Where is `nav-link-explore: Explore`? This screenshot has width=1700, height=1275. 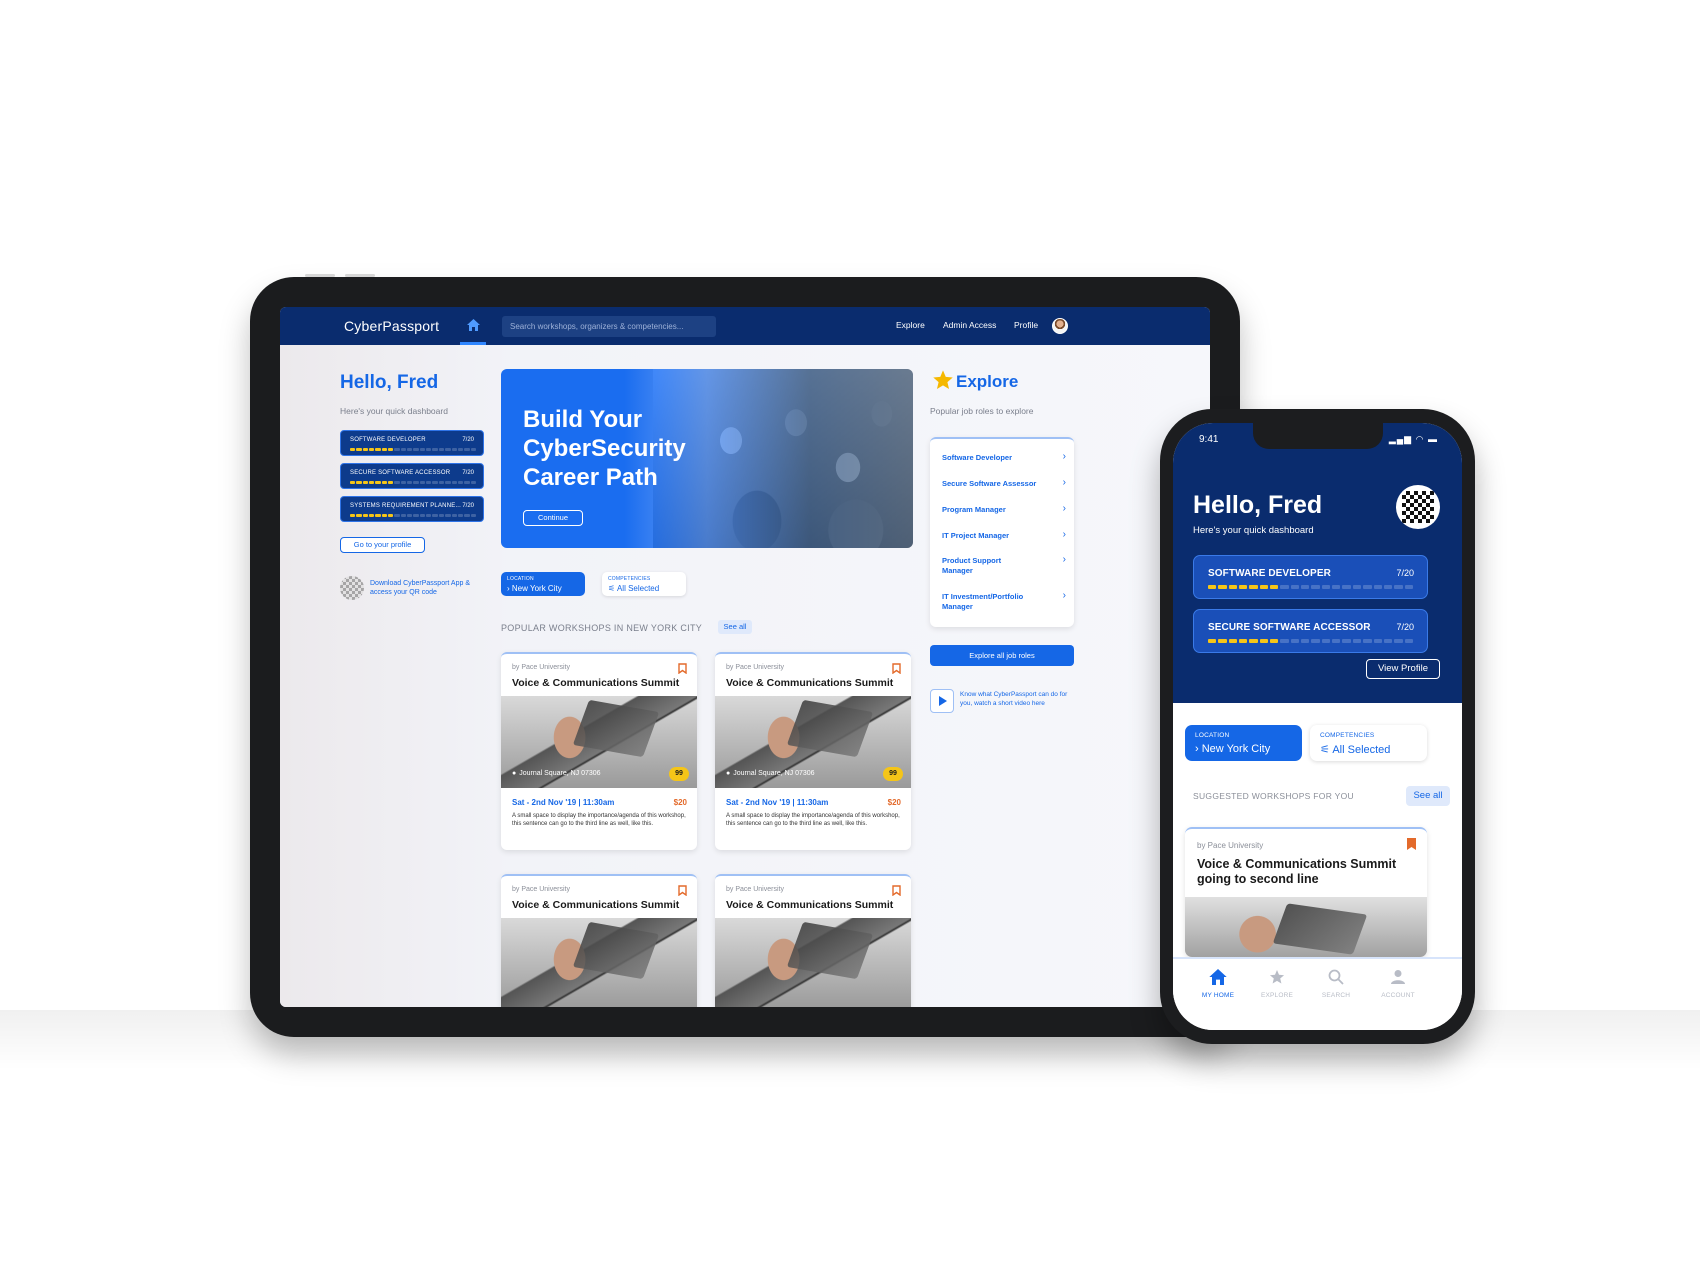
nav-link-explore: Explore is located at coordinates (910, 325).